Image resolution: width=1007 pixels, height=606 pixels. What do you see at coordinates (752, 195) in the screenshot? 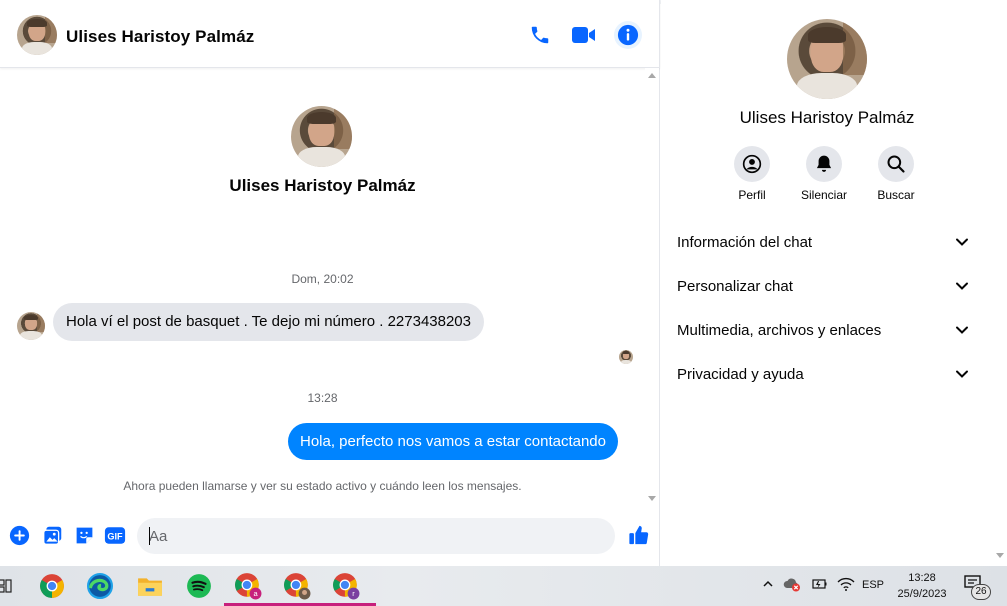
I see `profile-label: Perfil` at bounding box center [752, 195].